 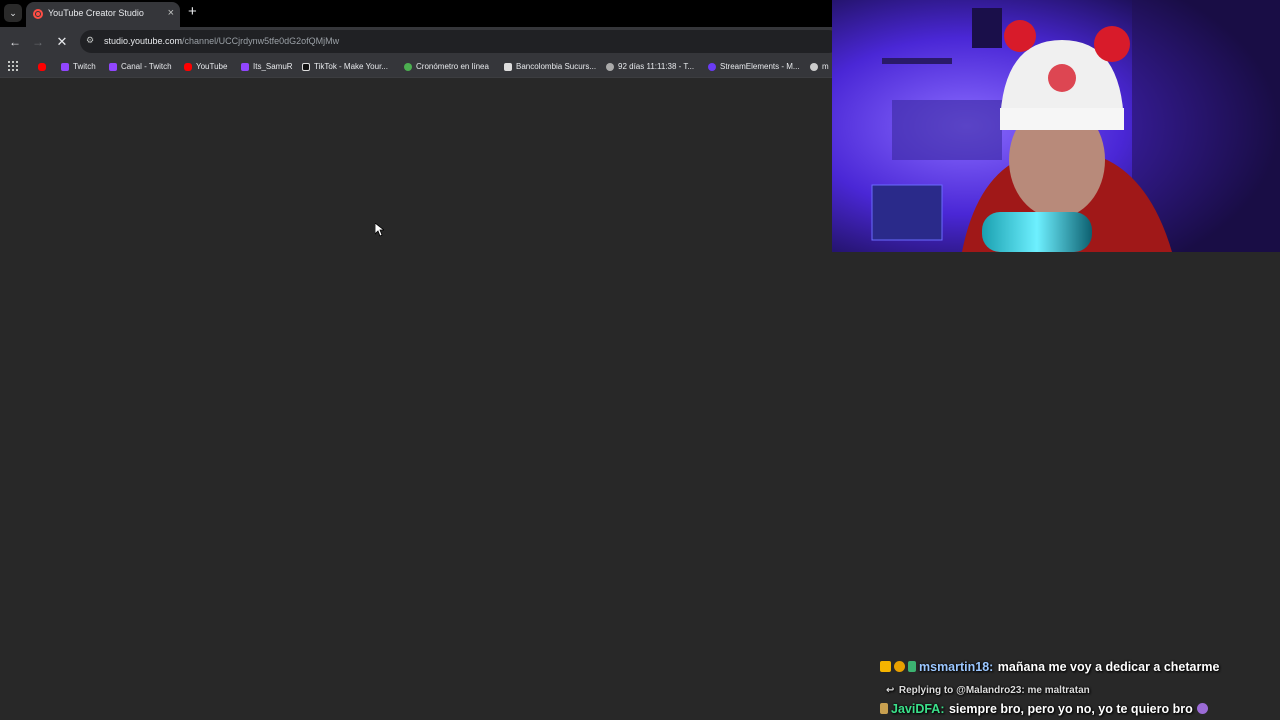 I want to click on chevron-down-icon: ⌄, so click(x=13, y=12).